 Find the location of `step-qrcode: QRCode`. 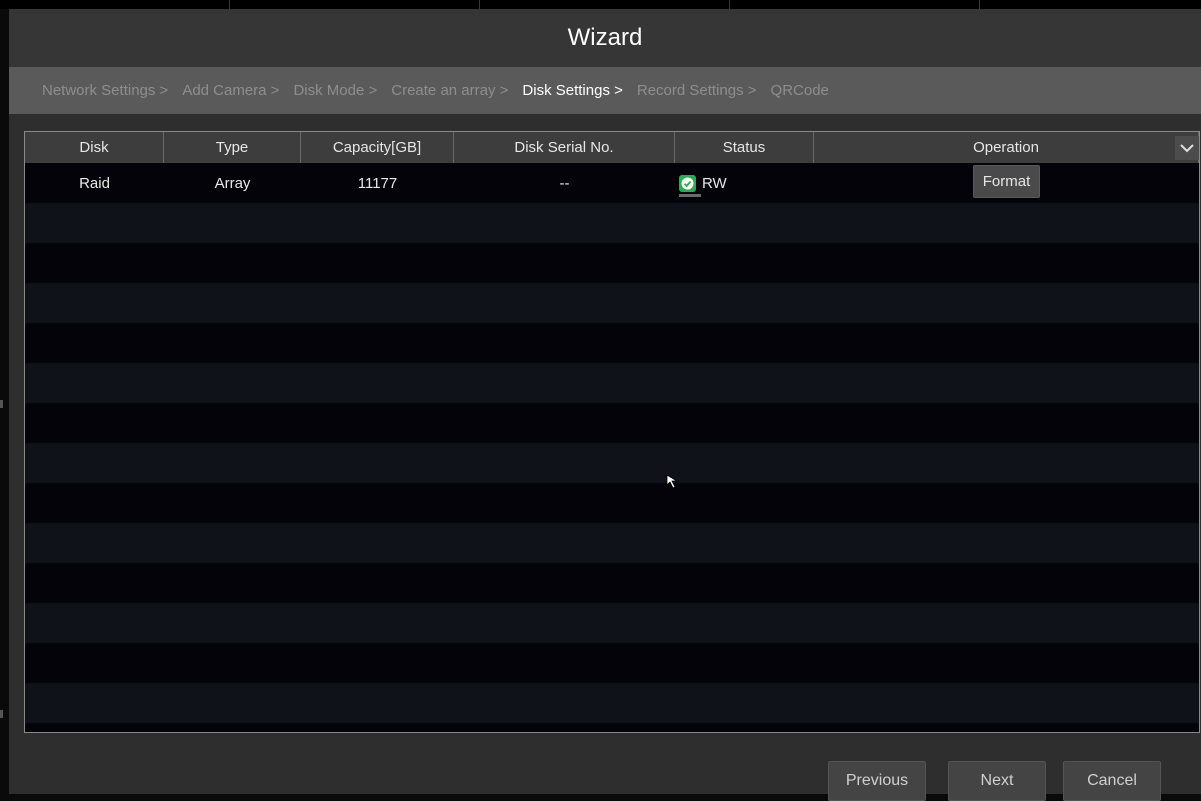

step-qrcode: QRCode is located at coordinates (800, 90).